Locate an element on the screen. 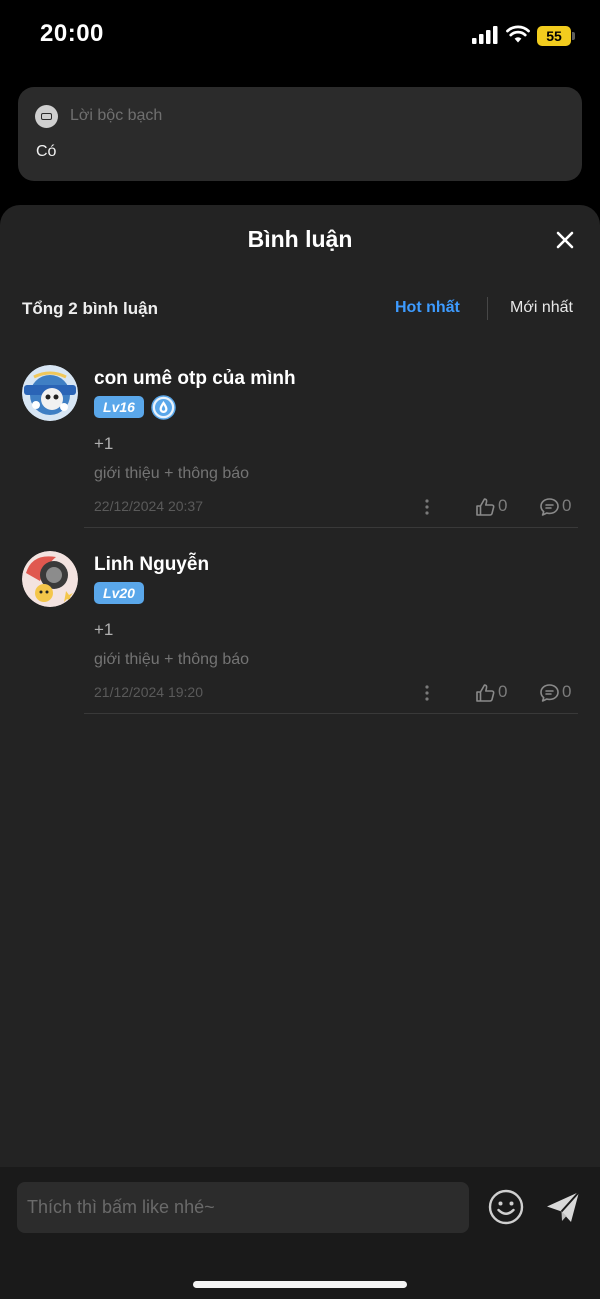 This screenshot has width=600, height=1299. battery-tip is located at coordinates (573, 36).